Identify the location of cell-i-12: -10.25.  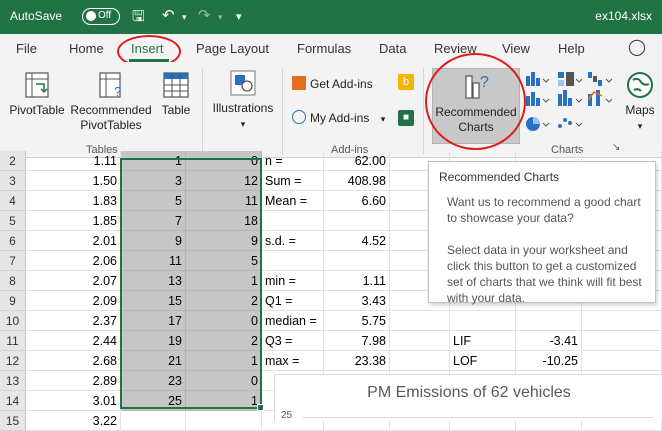
(549, 361).